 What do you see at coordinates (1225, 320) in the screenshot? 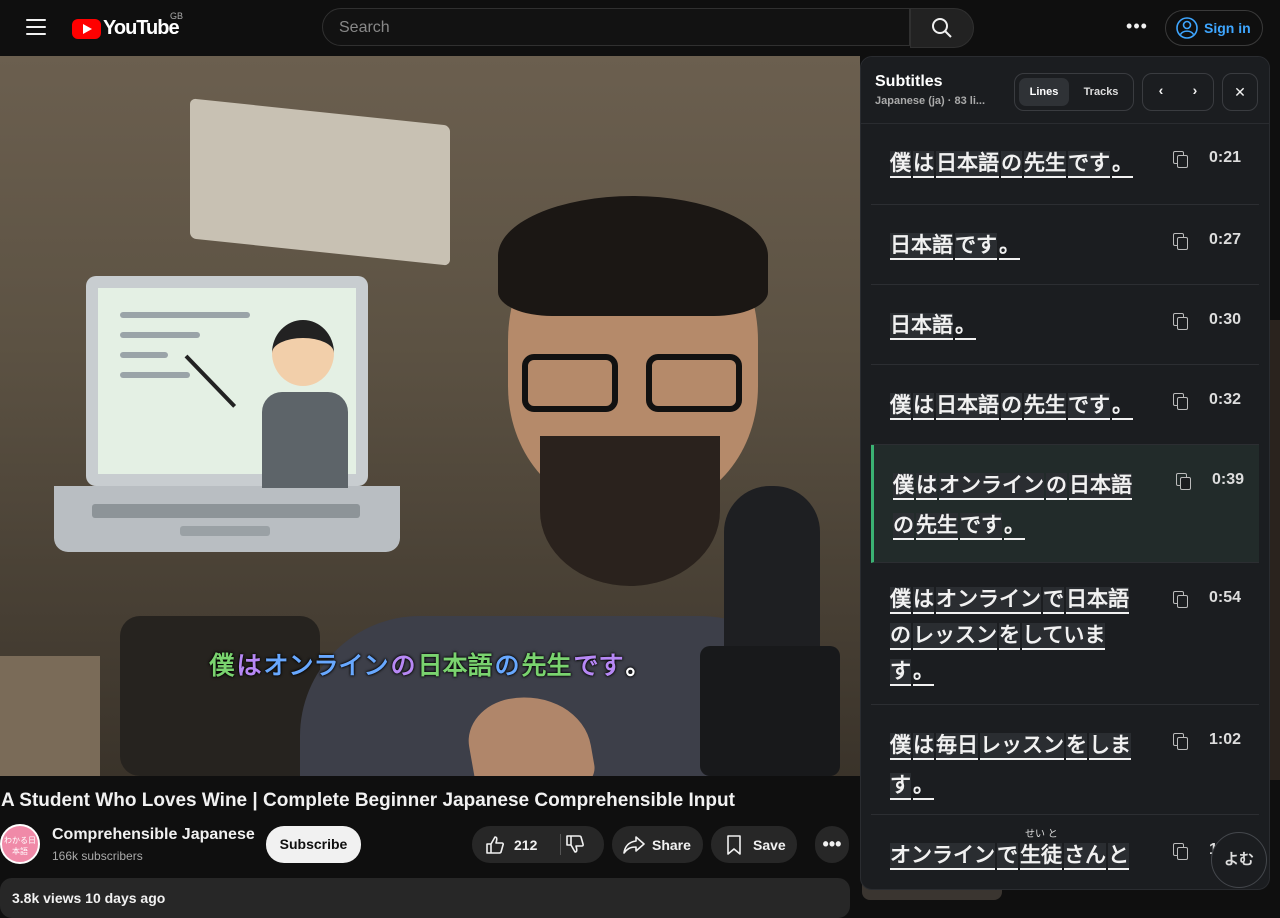
I see `cue-timestamp: 0:30` at bounding box center [1225, 320].